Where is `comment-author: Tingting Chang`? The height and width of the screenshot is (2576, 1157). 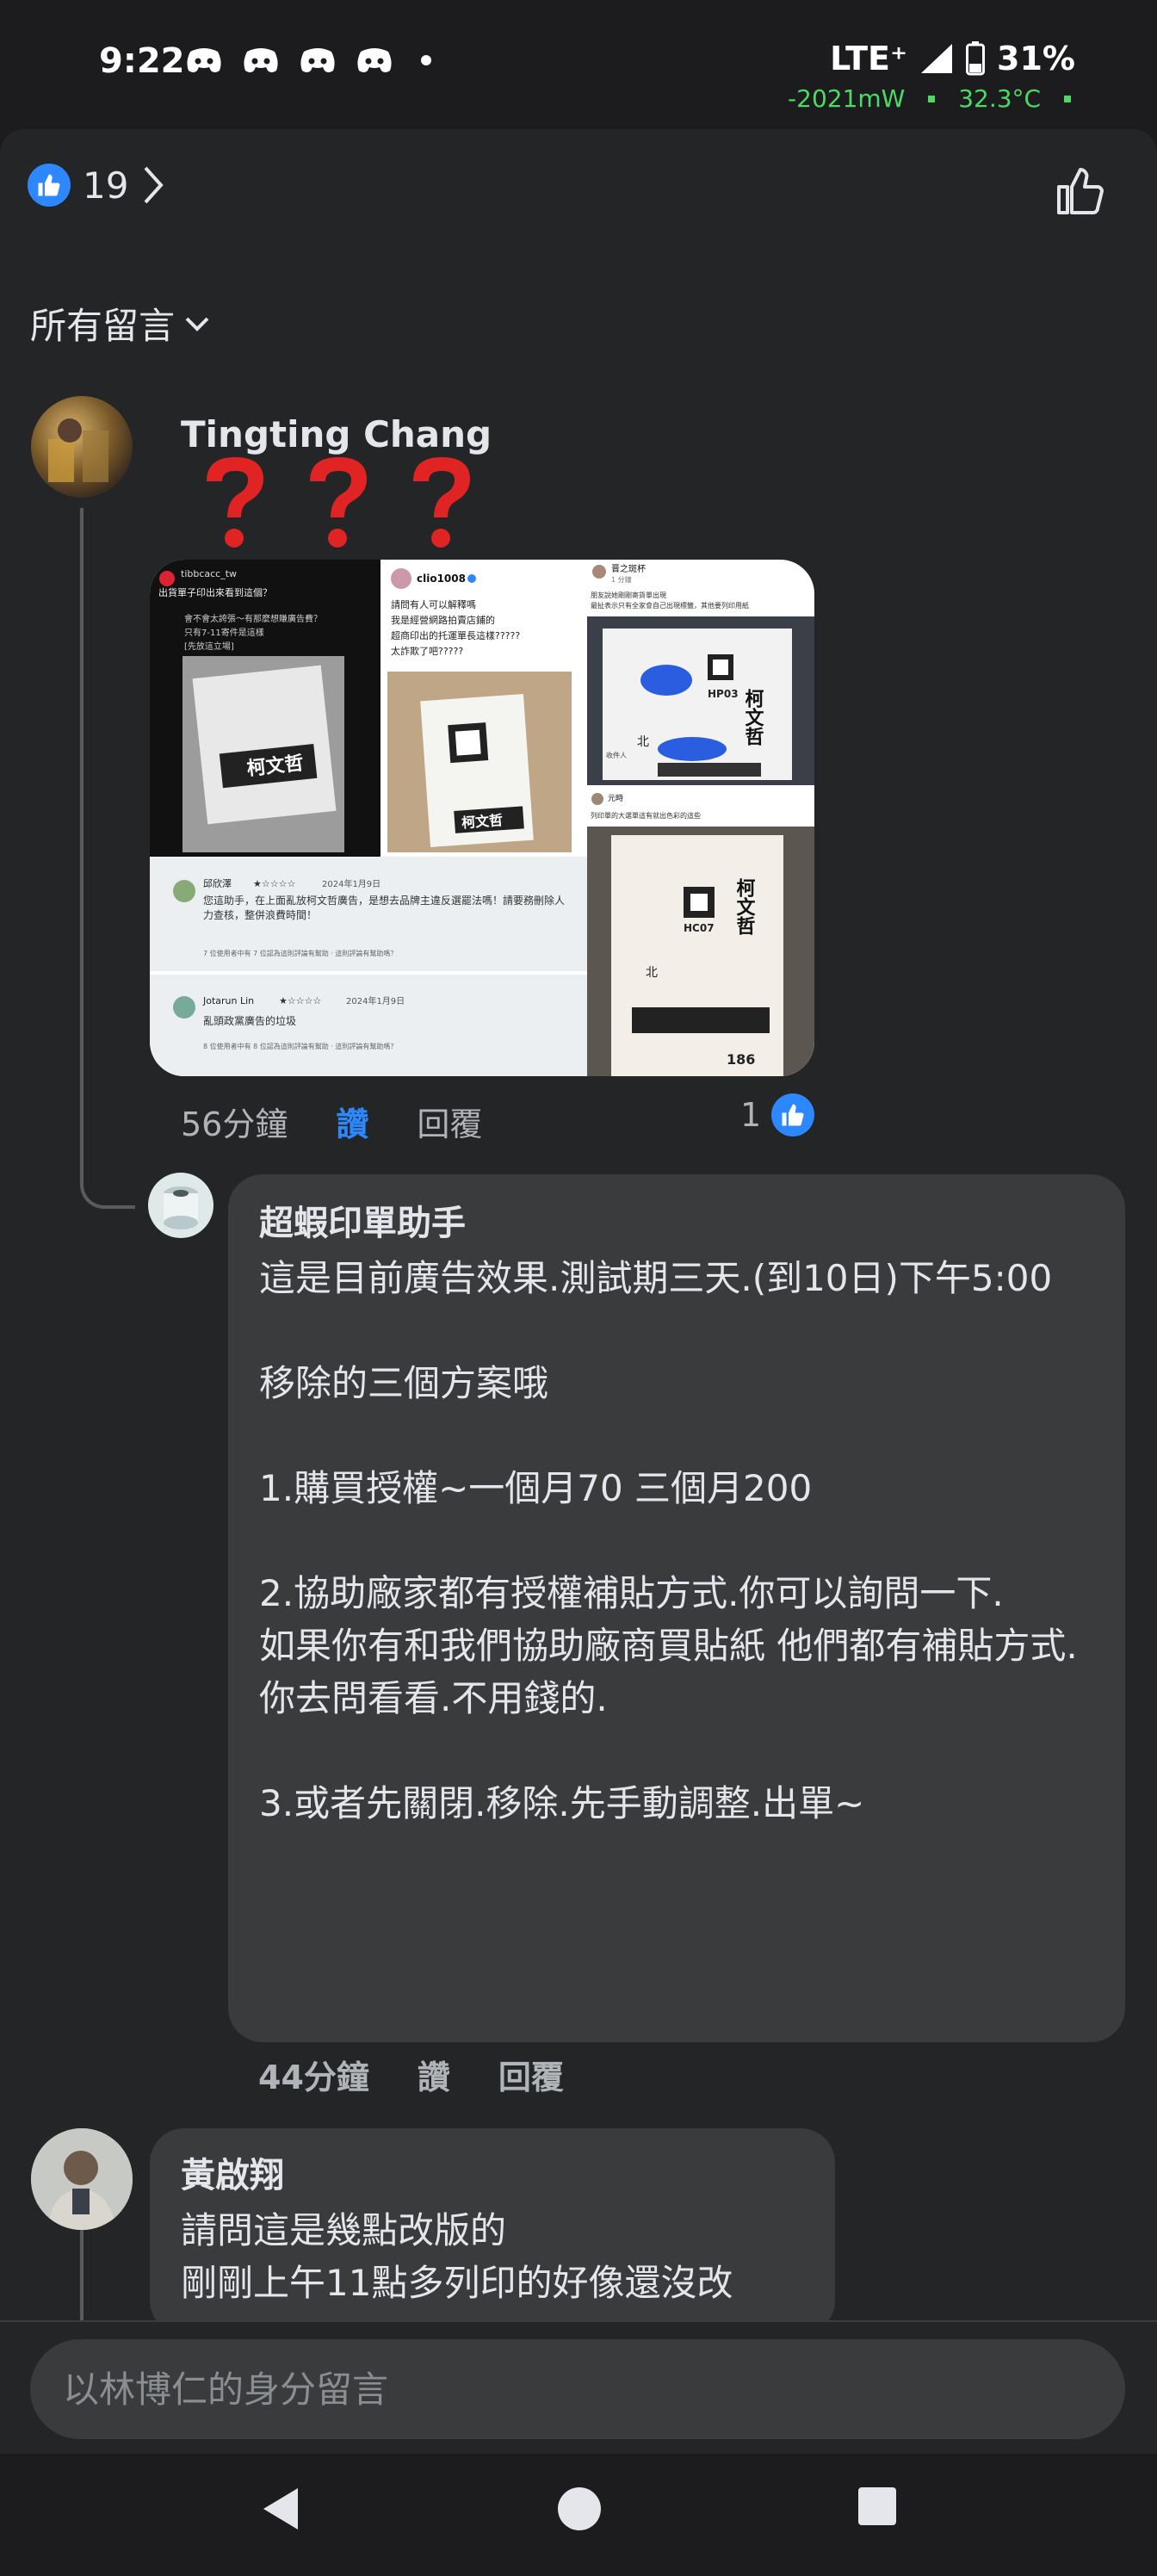 comment-author: Tingting Chang is located at coordinates (337, 434).